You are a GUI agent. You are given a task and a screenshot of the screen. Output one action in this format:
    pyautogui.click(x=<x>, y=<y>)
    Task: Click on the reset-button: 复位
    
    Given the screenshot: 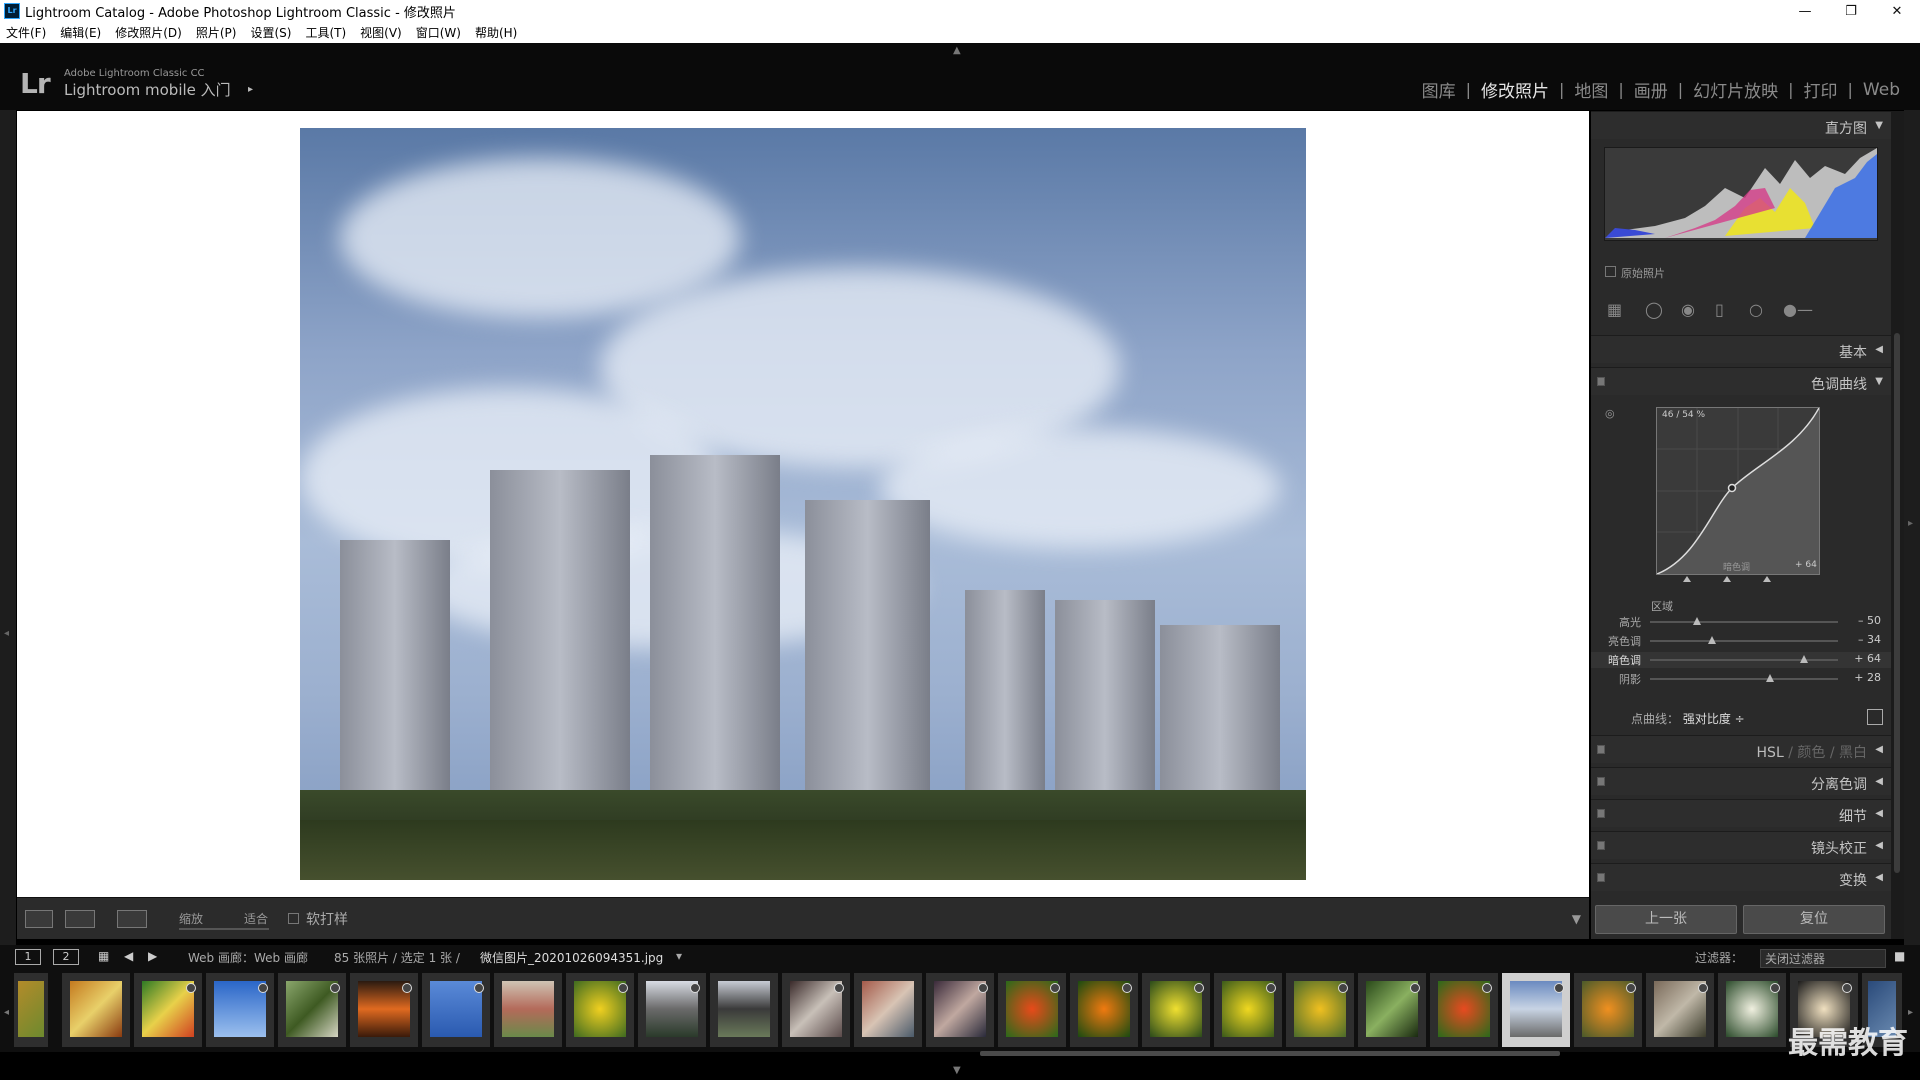 What is the action you would take?
    pyautogui.click(x=1814, y=919)
    